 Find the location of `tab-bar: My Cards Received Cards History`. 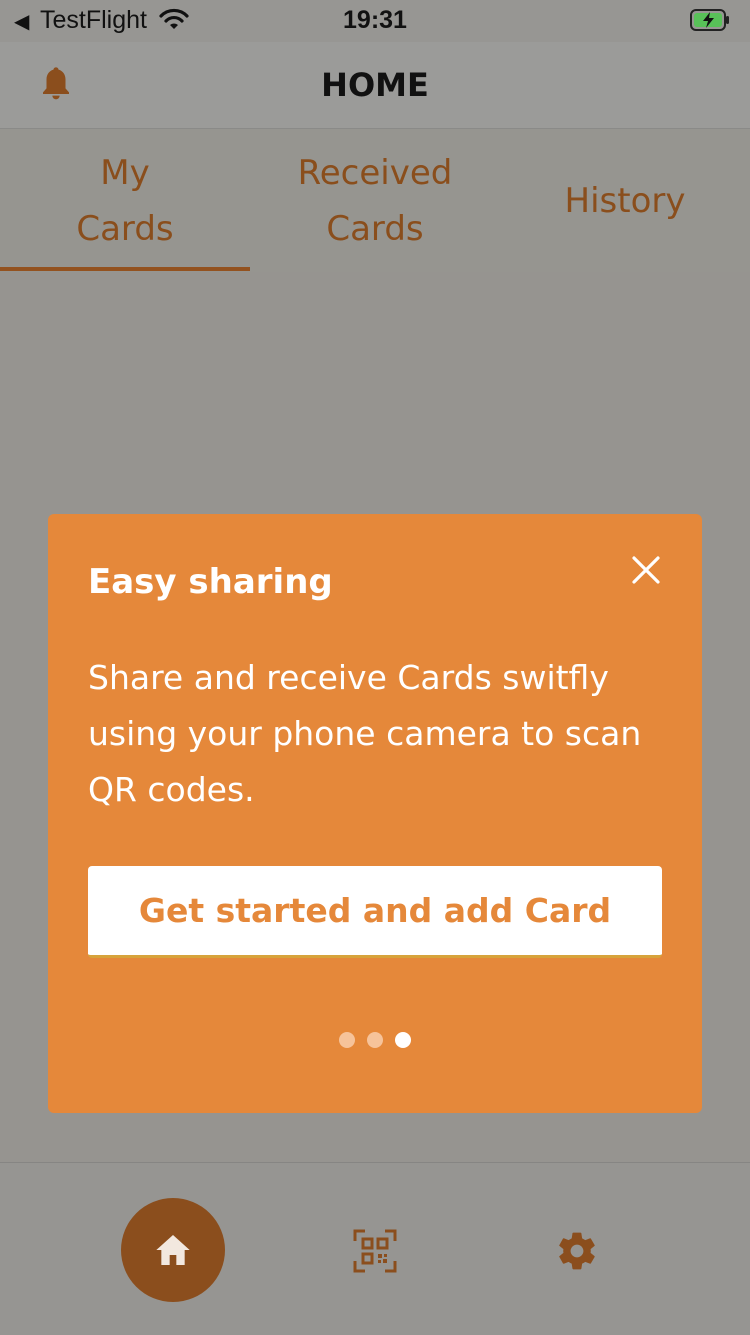

tab-bar: My Cards Received Cards History is located at coordinates (375, 200).